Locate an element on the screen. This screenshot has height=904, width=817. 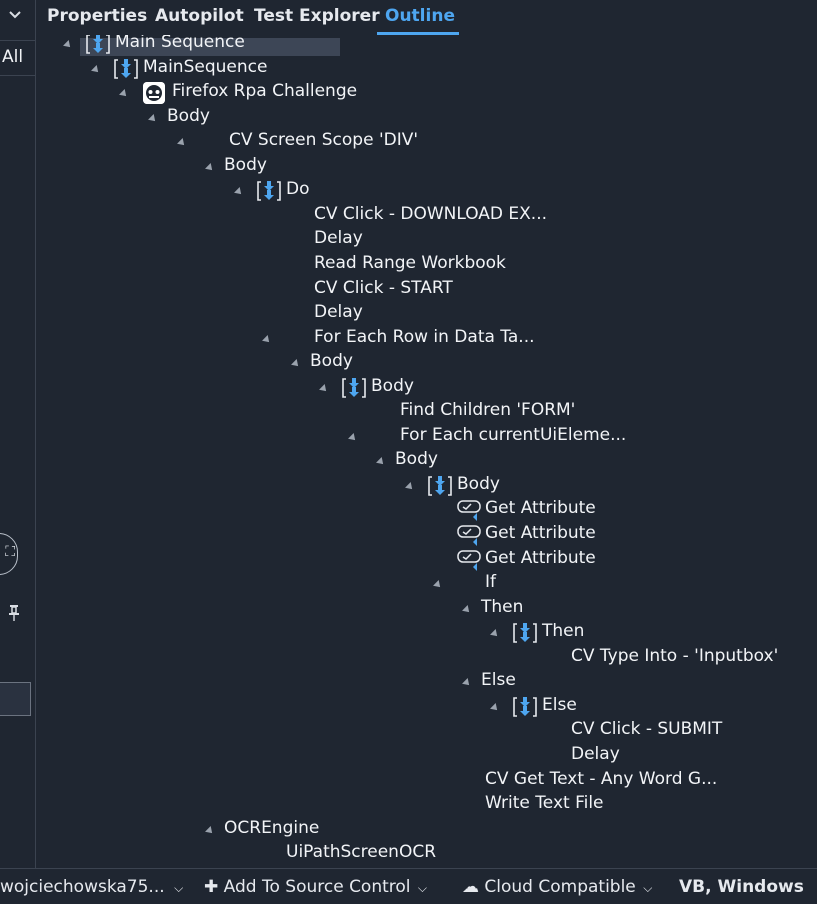
outline-node: Do is located at coordinates (298, 191).